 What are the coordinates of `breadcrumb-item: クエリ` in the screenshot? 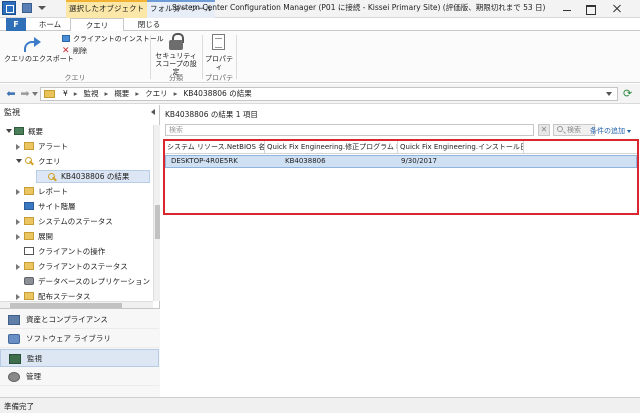 It's located at (156, 94).